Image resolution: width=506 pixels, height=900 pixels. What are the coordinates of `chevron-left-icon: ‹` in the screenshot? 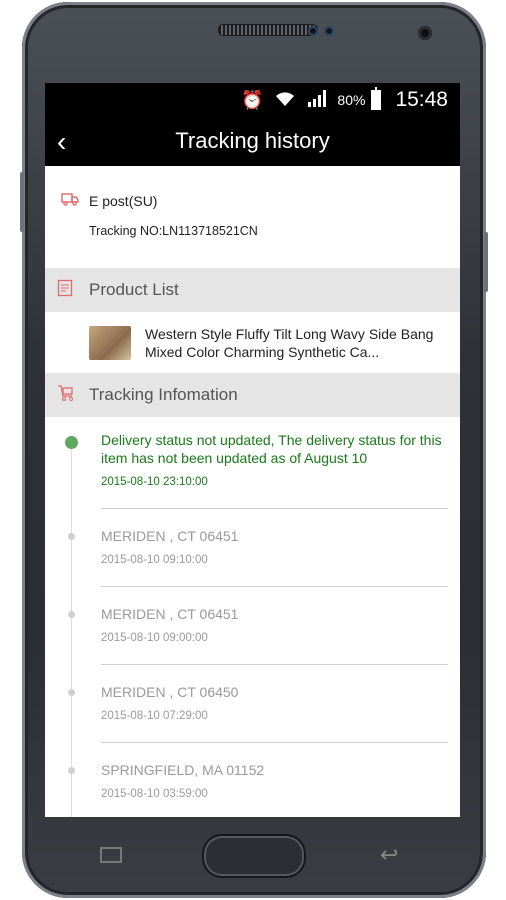 It's located at (61, 142).